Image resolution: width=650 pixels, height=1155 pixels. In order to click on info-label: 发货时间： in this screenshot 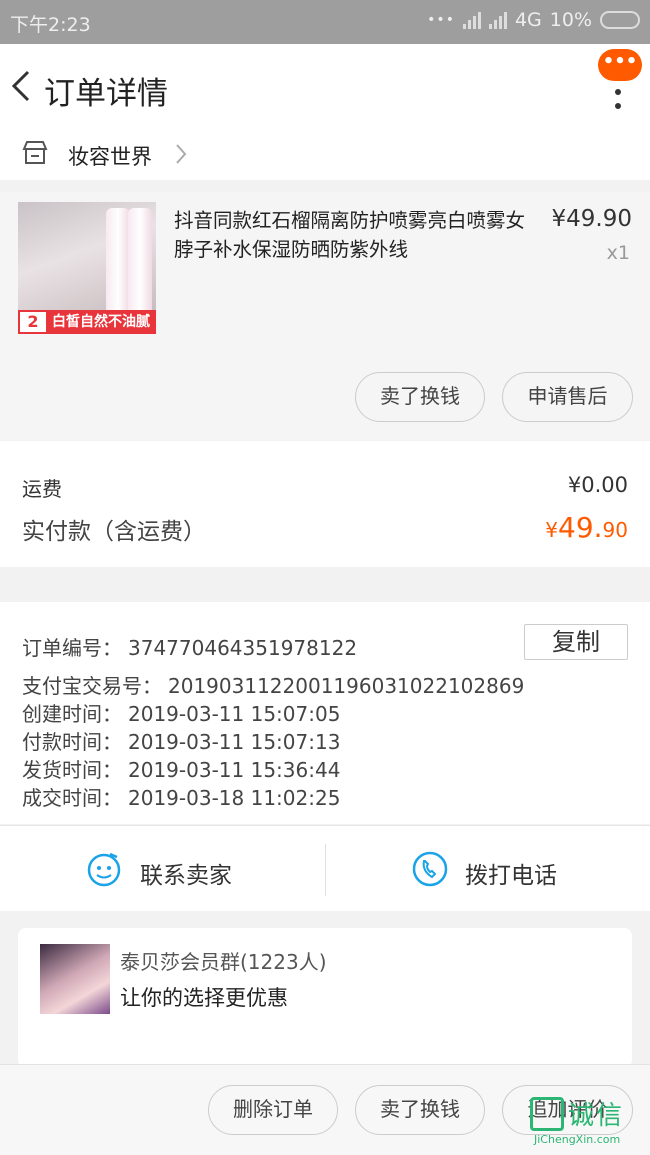, I will do `click(72, 770)`.